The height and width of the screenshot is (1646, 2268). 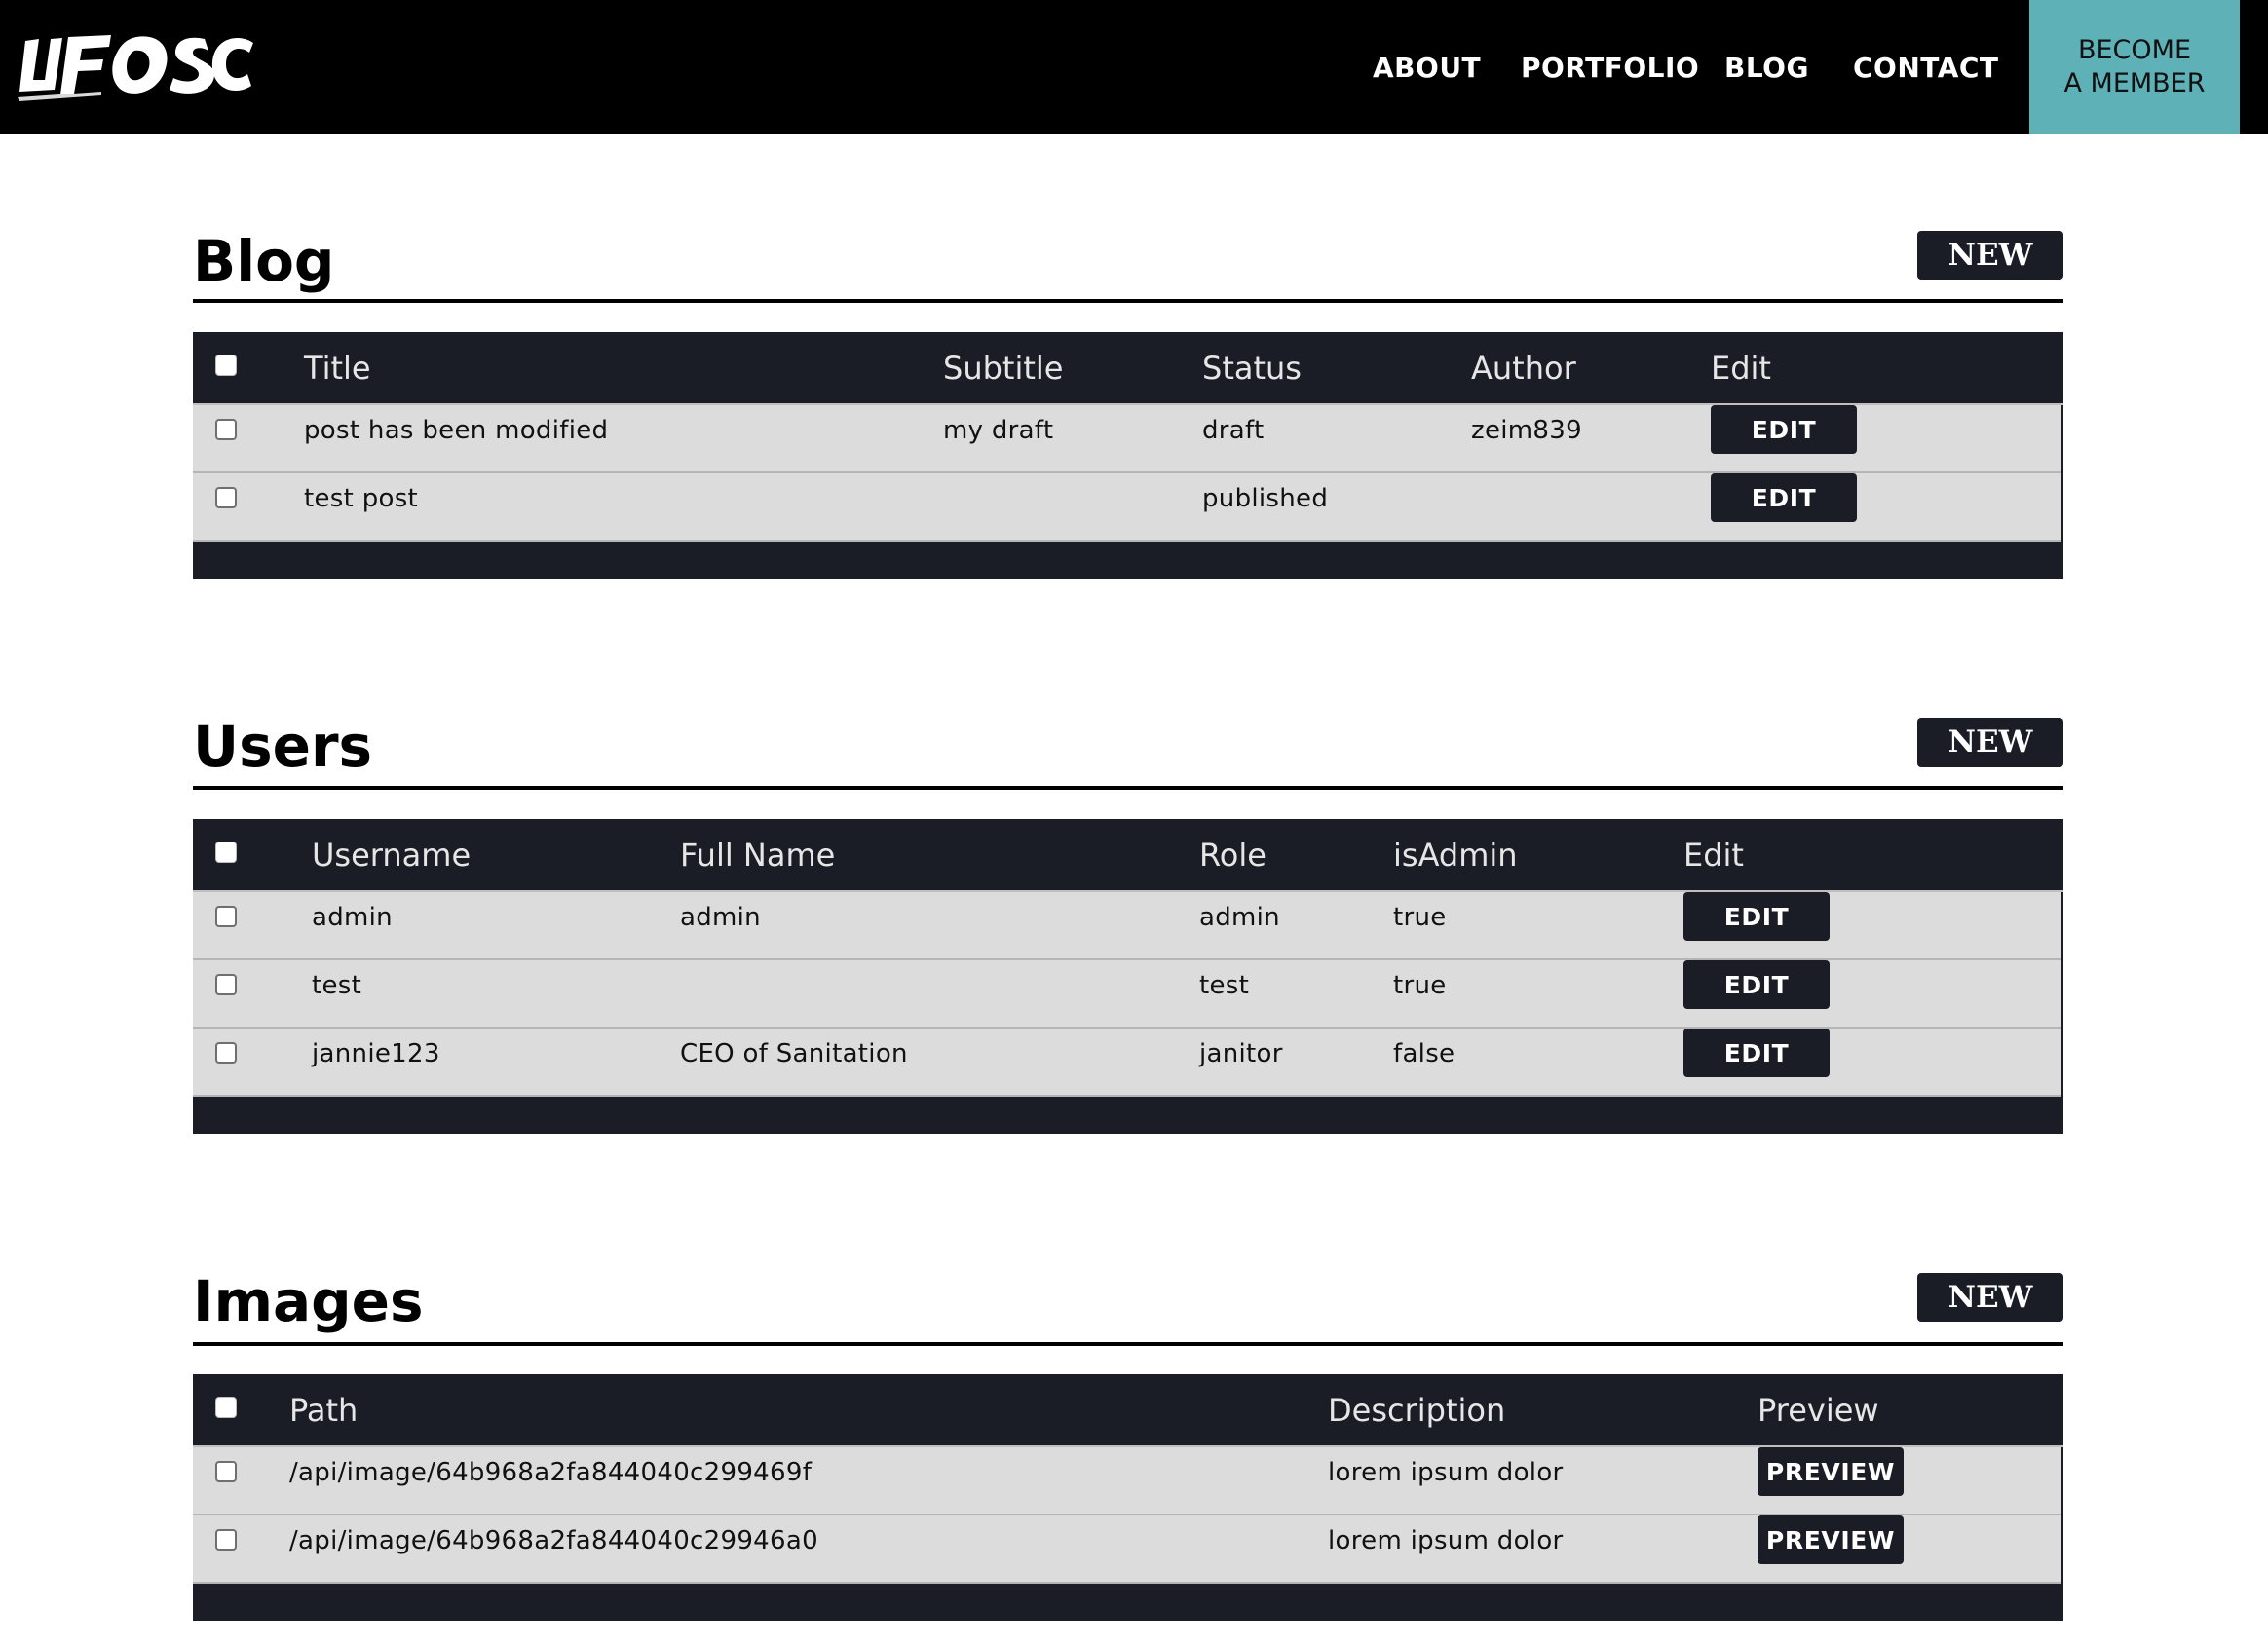 What do you see at coordinates (1128, 301) in the screenshot?
I see `blog-divider` at bounding box center [1128, 301].